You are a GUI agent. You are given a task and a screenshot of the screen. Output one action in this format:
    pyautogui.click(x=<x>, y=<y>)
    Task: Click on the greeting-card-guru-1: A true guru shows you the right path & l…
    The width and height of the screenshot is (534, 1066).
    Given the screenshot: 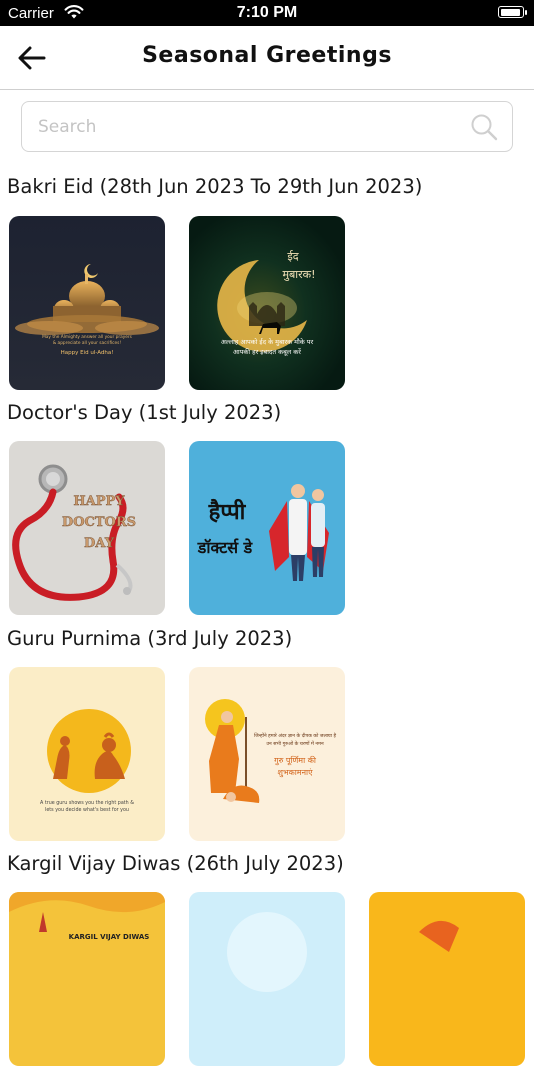 What is the action you would take?
    pyautogui.click(x=87, y=754)
    